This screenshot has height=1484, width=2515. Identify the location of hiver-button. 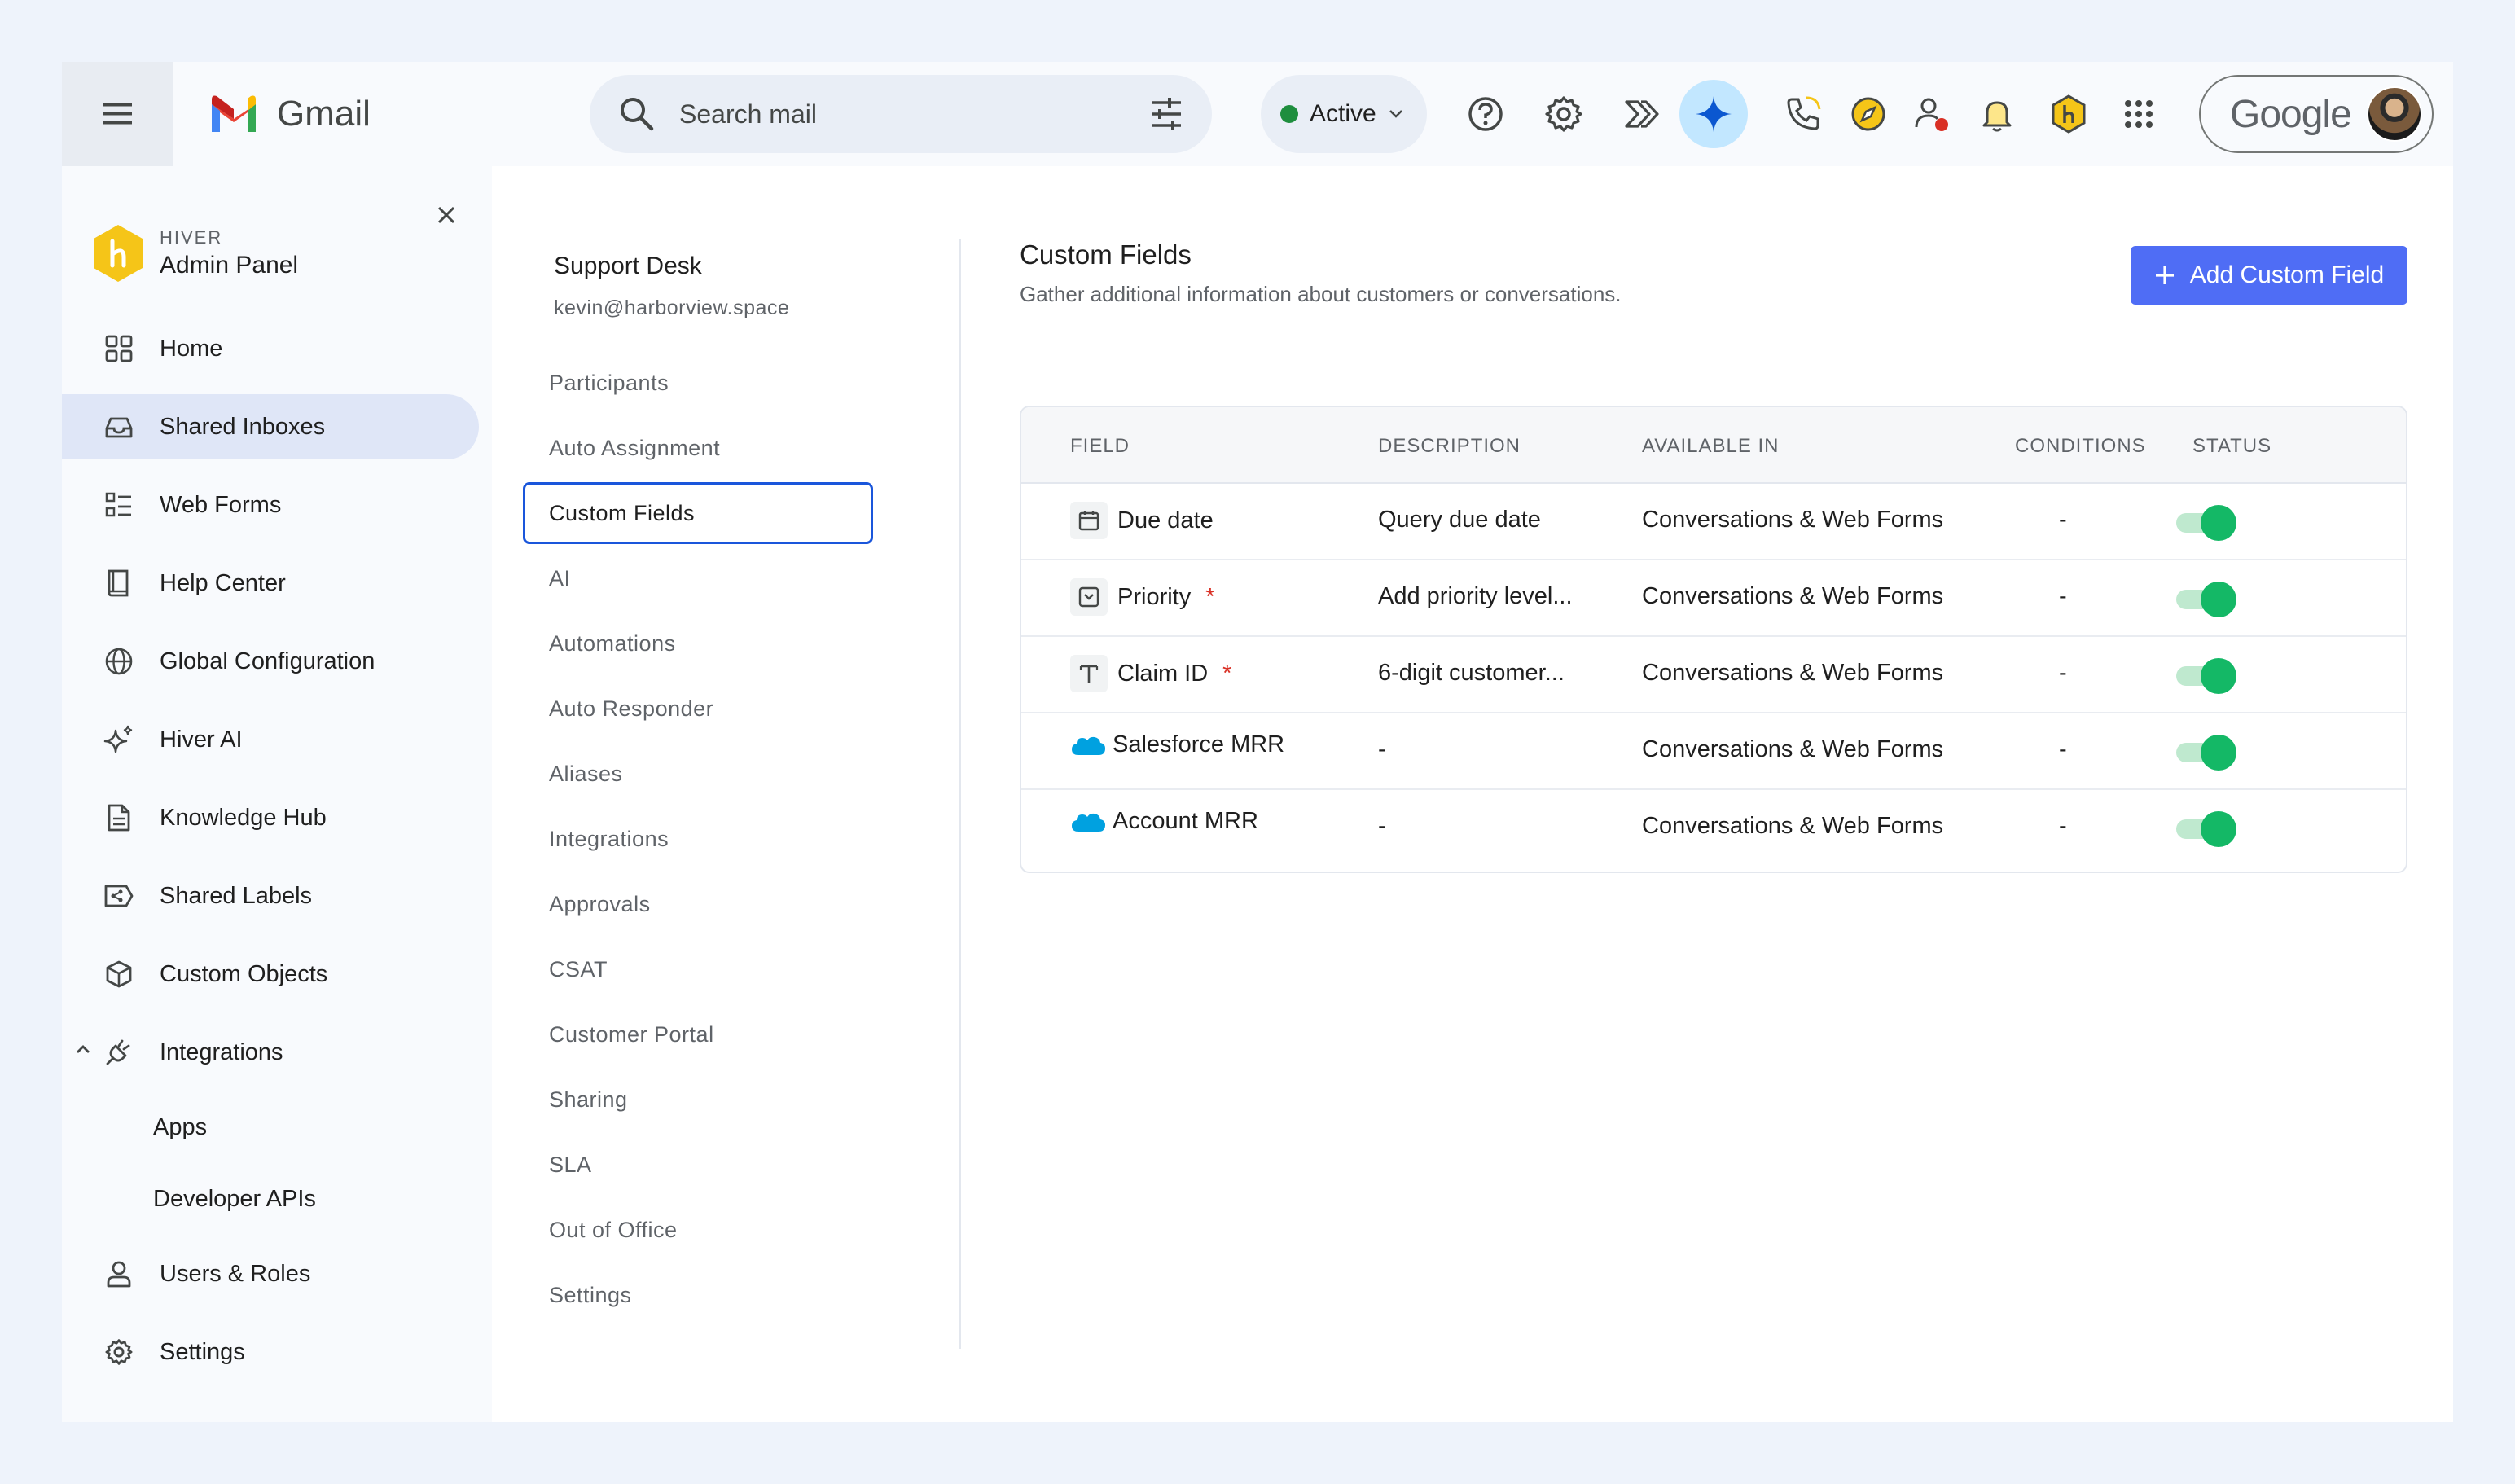
(2068, 114).